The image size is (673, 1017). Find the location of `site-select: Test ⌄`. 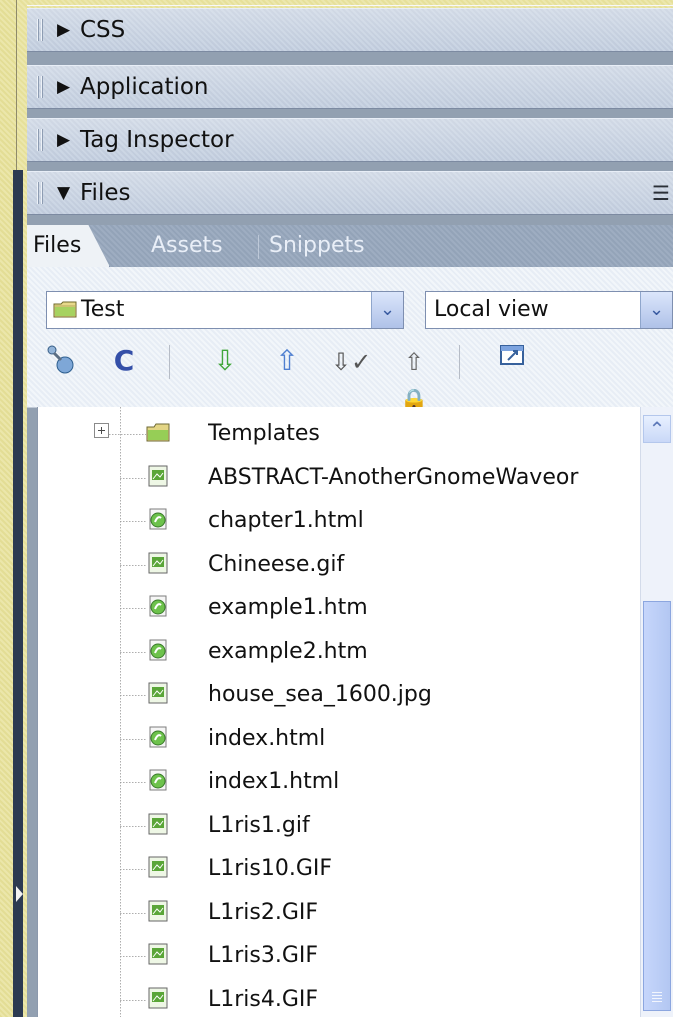

site-select: Test ⌄ is located at coordinates (225, 310).